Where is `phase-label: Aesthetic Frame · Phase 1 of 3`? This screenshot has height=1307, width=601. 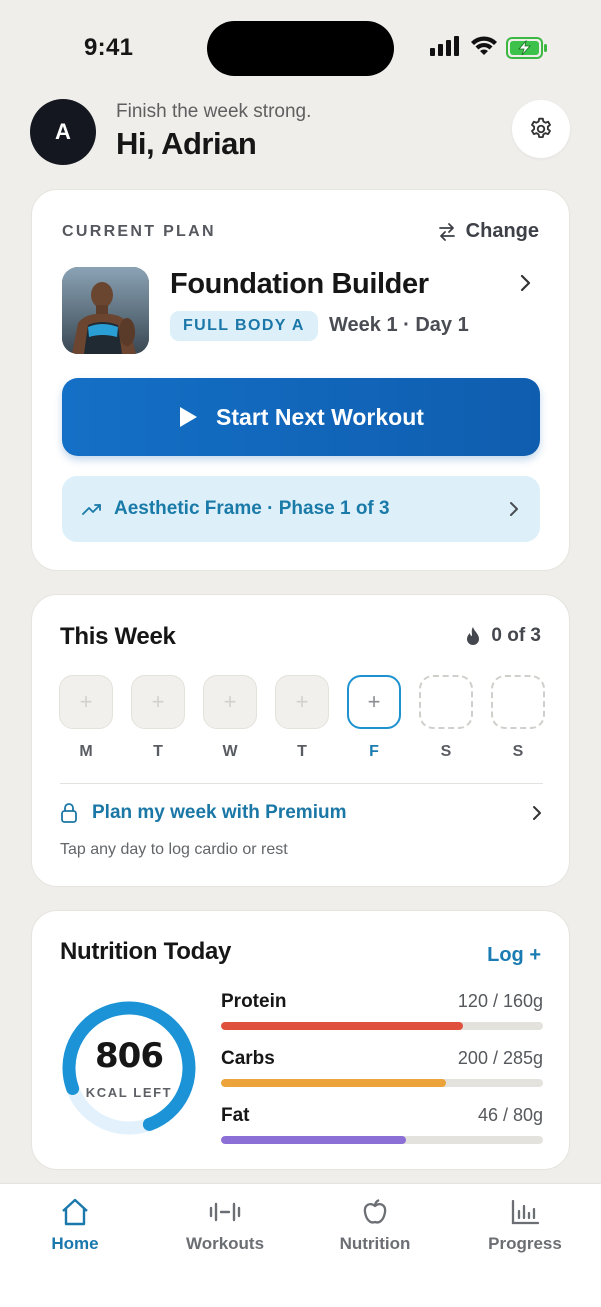 phase-label: Aesthetic Frame · Phase 1 of 3 is located at coordinates (252, 508).